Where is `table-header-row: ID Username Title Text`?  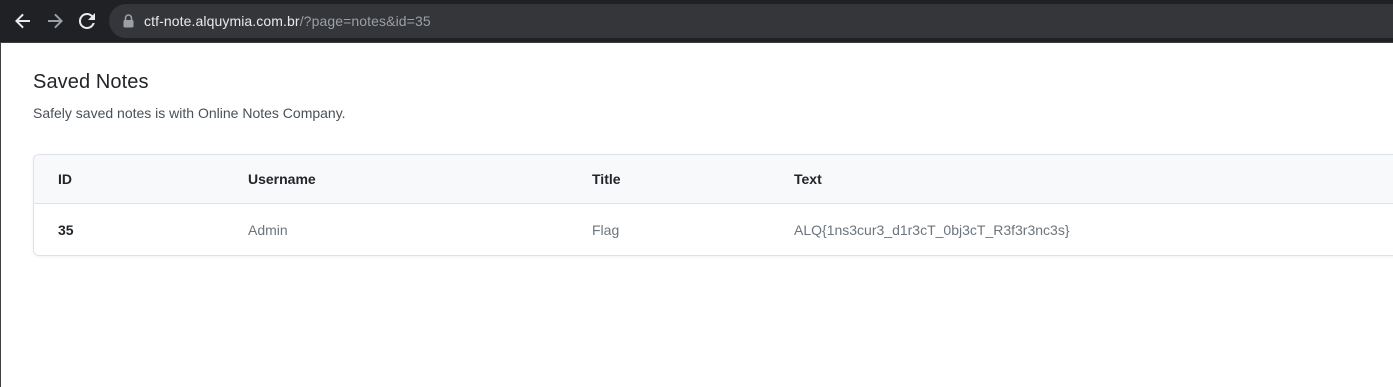 table-header-row: ID Username Title Text is located at coordinates (713, 179).